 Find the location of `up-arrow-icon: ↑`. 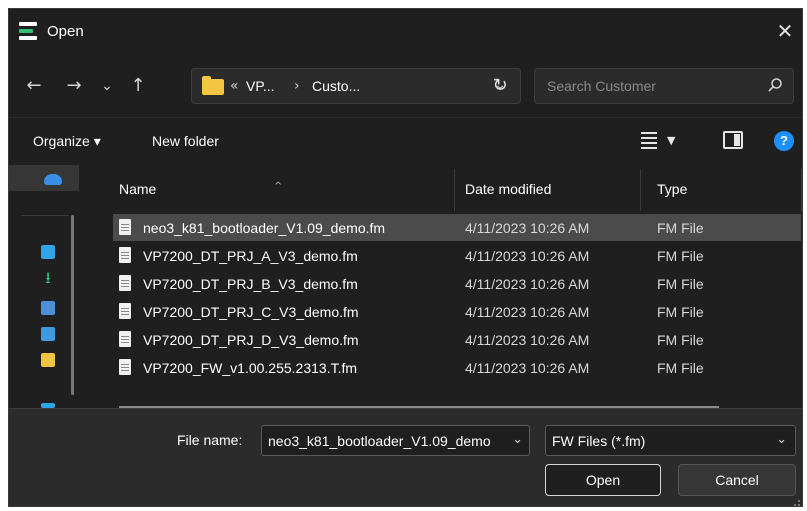

up-arrow-icon: ↑ is located at coordinates (138, 86).